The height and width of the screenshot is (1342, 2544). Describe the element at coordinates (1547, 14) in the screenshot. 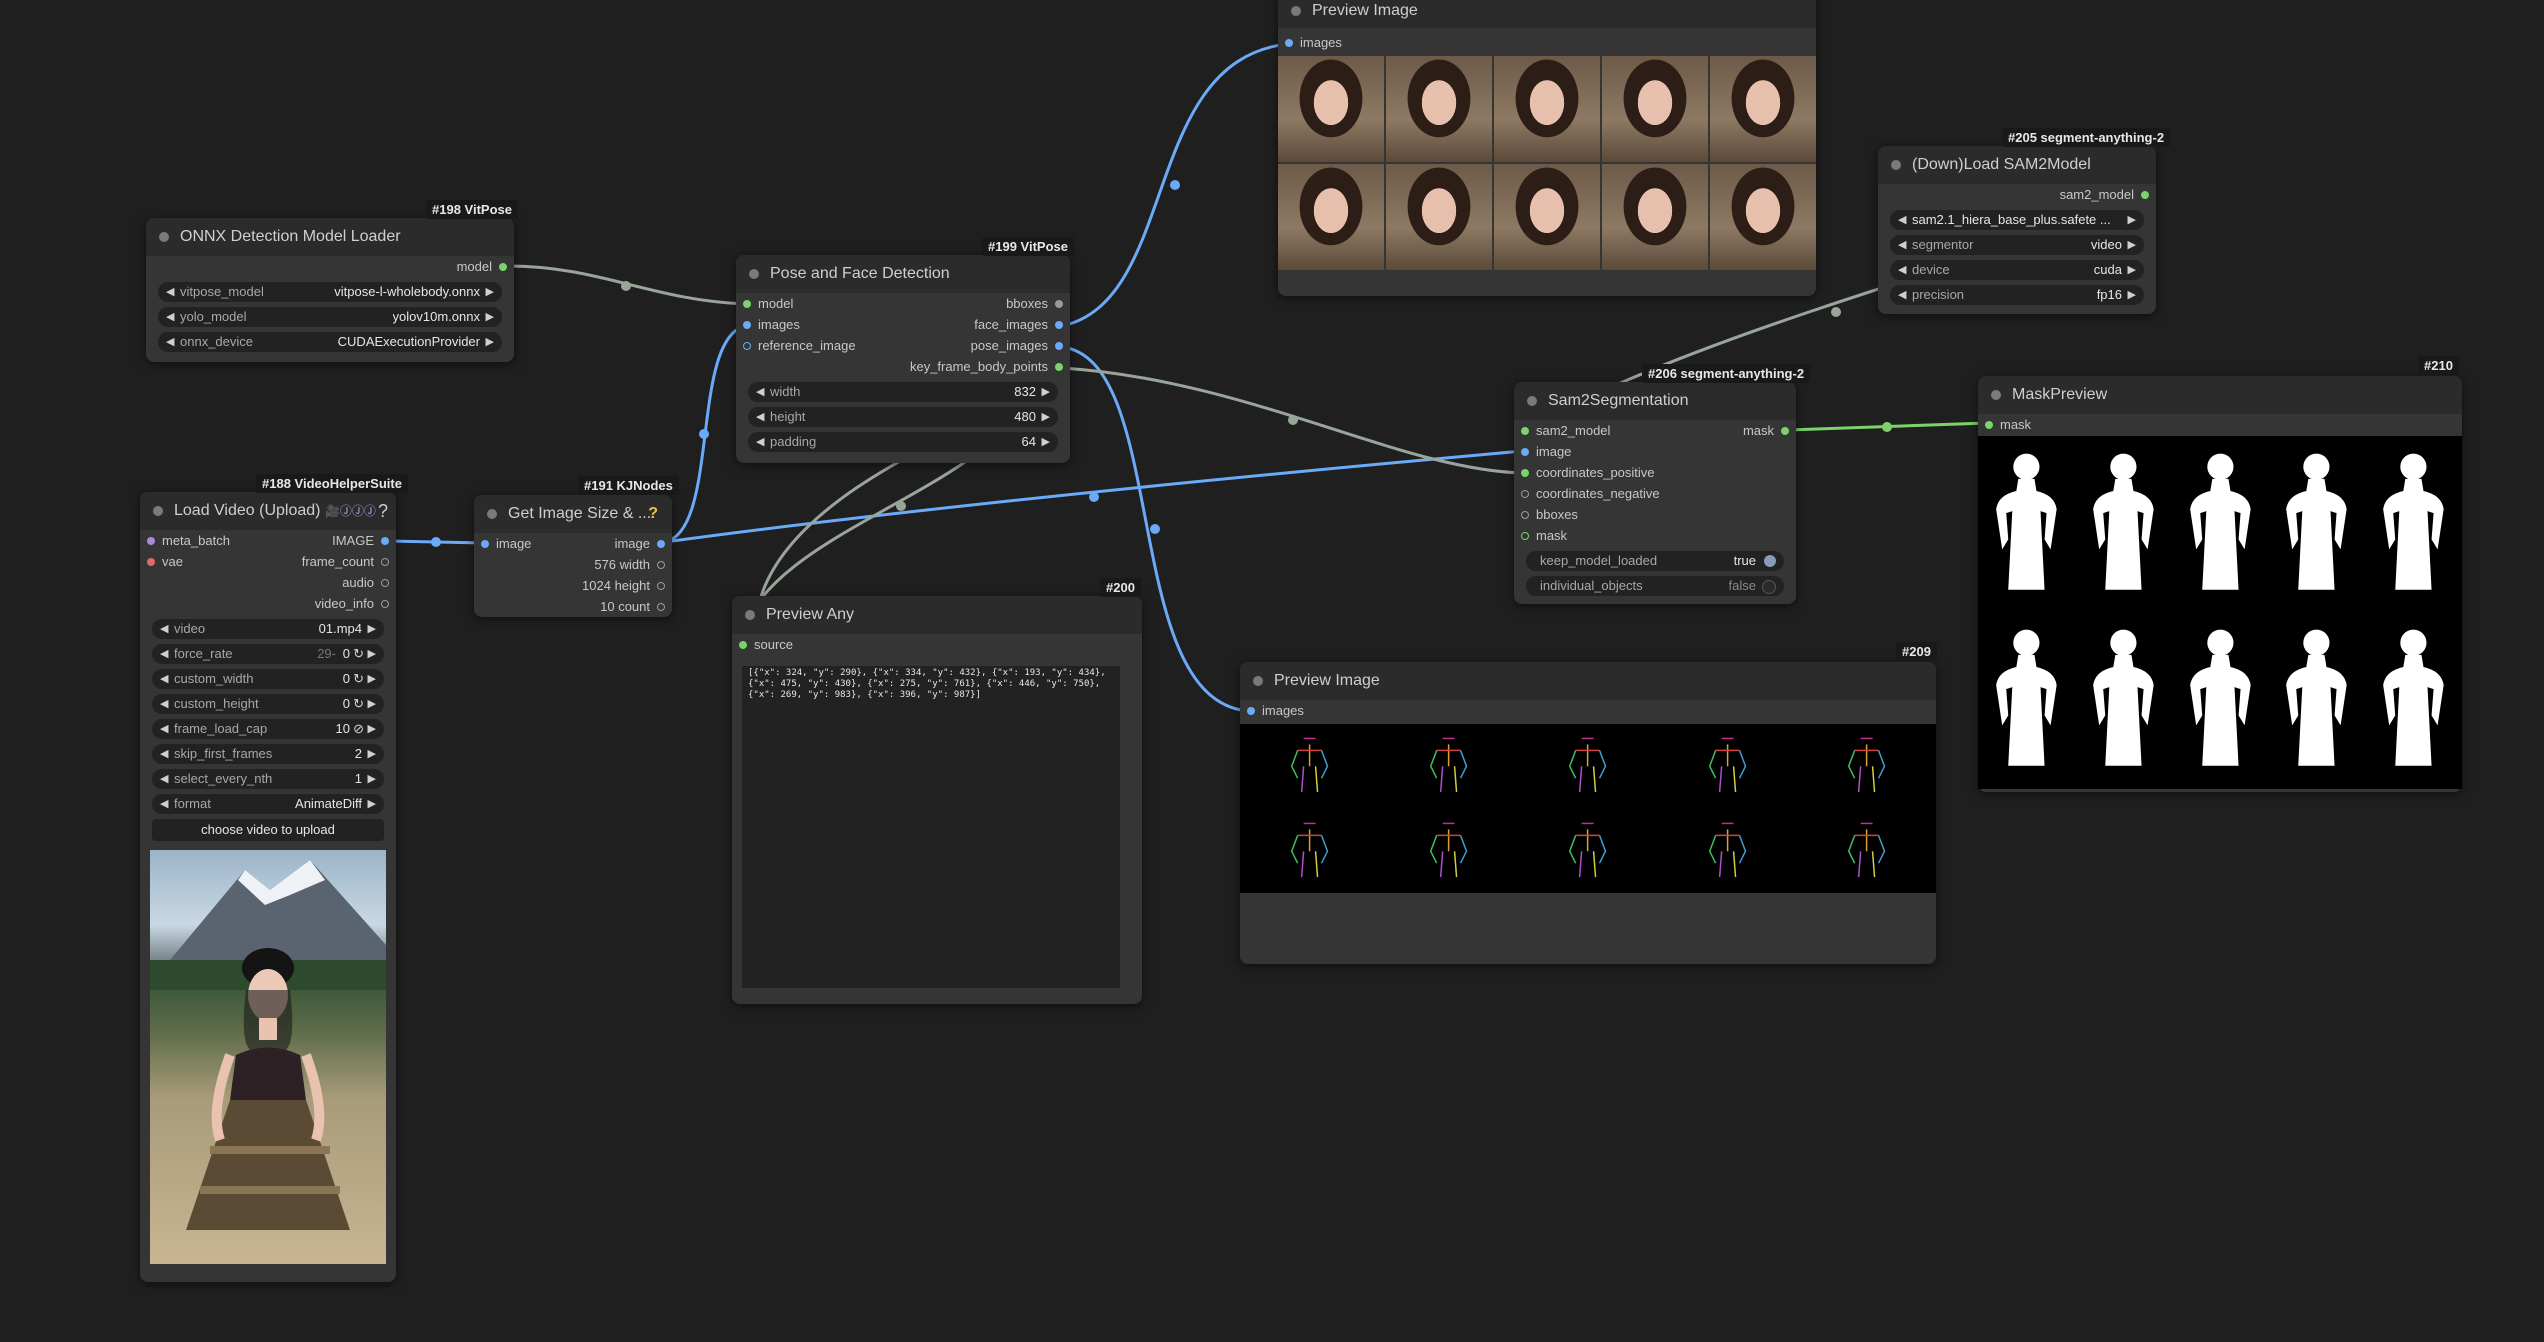

I see `node-title: Preview Image` at that location.